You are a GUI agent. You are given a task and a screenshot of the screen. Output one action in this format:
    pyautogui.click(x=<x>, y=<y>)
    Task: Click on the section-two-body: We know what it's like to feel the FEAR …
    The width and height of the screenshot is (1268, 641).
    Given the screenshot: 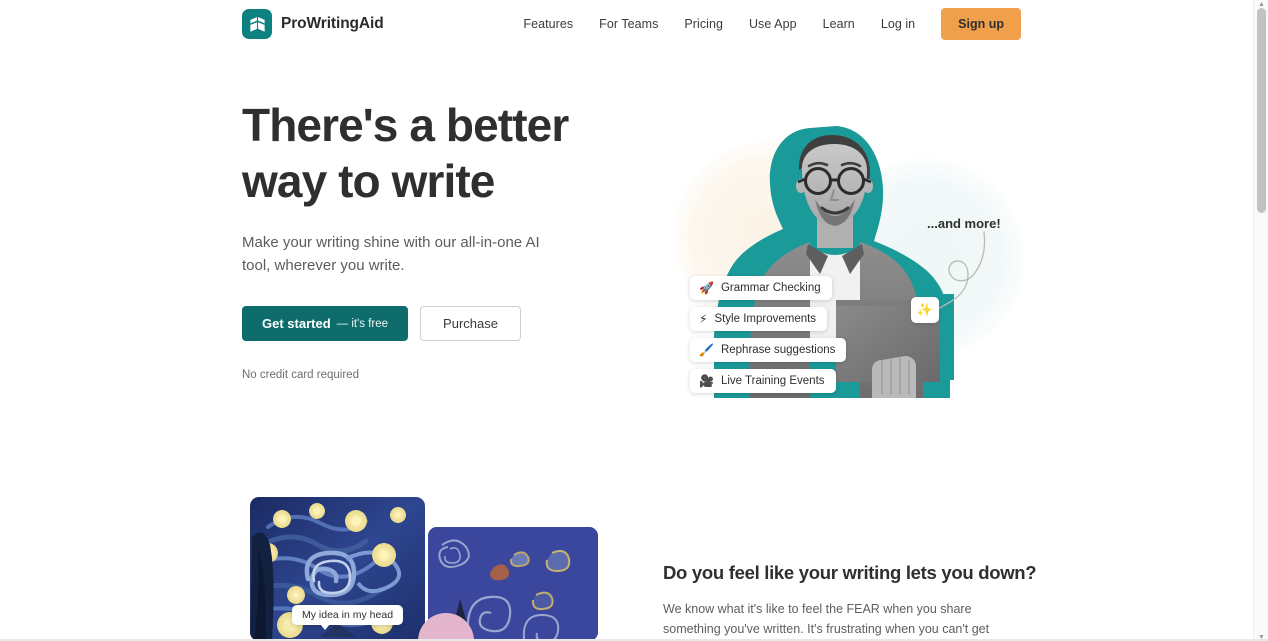 What is the action you would take?
    pyautogui.click(x=826, y=619)
    